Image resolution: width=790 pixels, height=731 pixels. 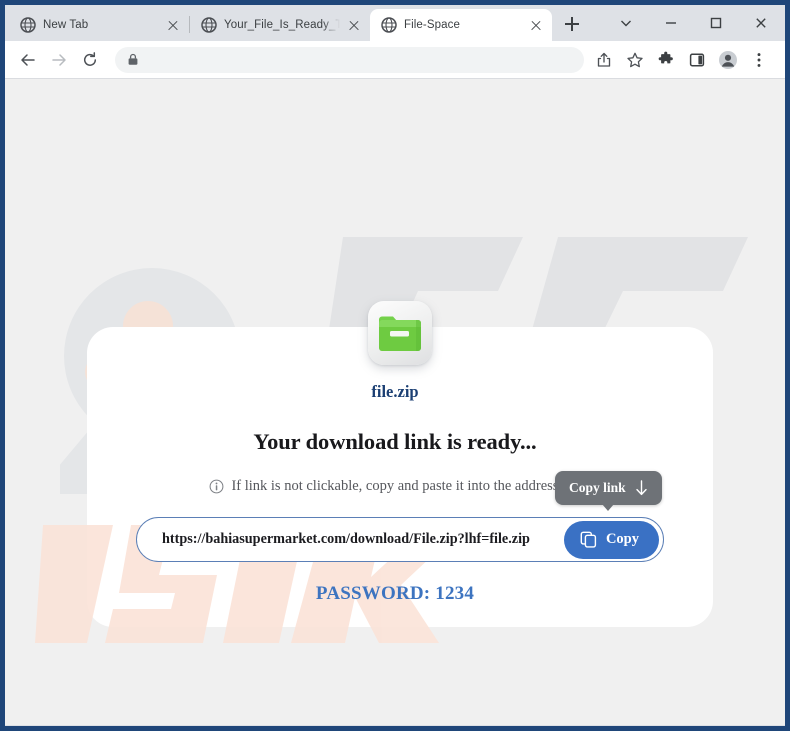 I want to click on share-icon, so click(x=604, y=60).